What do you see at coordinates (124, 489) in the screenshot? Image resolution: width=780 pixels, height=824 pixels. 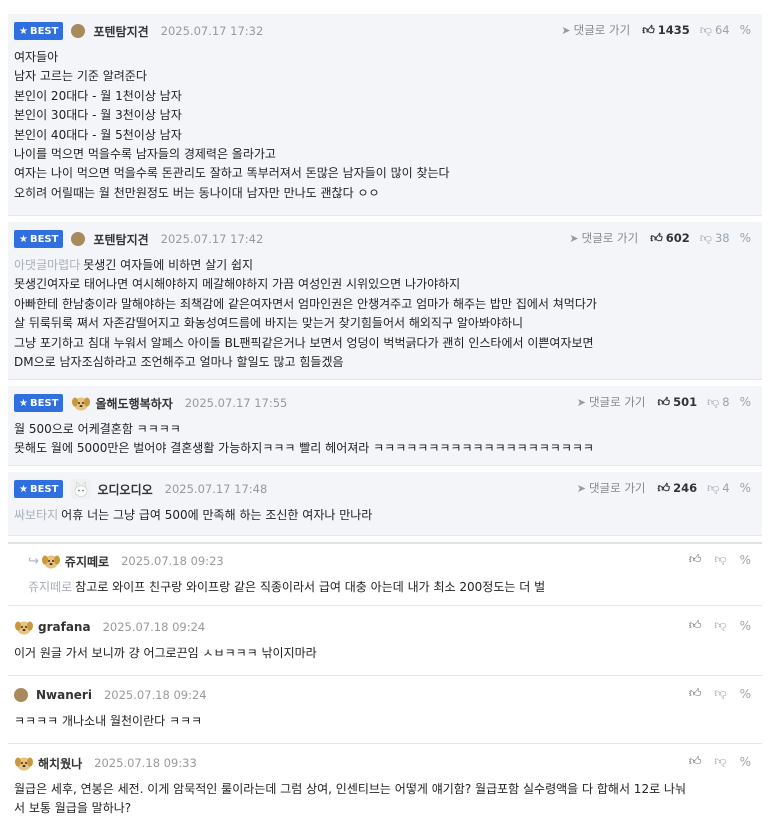 I see `author-name: 오디오디오` at bounding box center [124, 489].